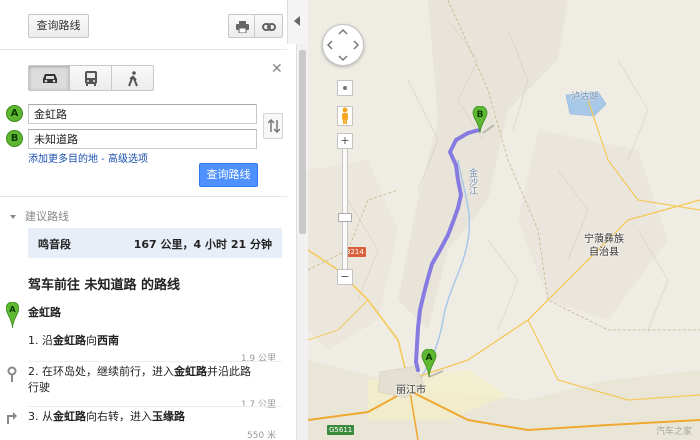  Describe the element at coordinates (33, 416) in the screenshot. I see `step-number: 3.` at that location.